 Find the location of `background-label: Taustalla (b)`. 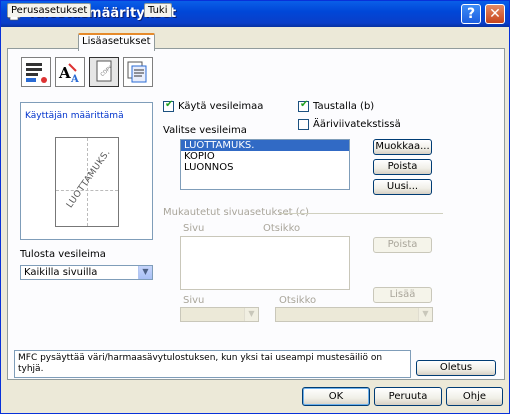

background-label: Taustalla (b) is located at coordinates (344, 106).